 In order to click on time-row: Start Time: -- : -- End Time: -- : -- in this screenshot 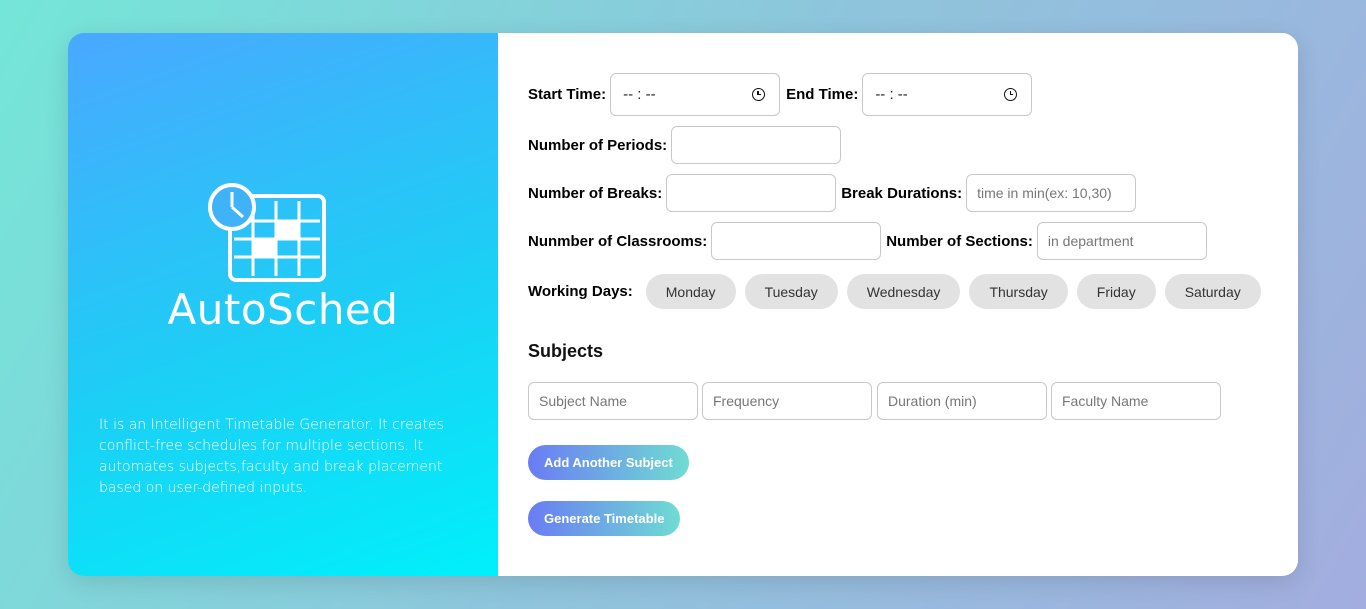, I will do `click(783, 94)`.